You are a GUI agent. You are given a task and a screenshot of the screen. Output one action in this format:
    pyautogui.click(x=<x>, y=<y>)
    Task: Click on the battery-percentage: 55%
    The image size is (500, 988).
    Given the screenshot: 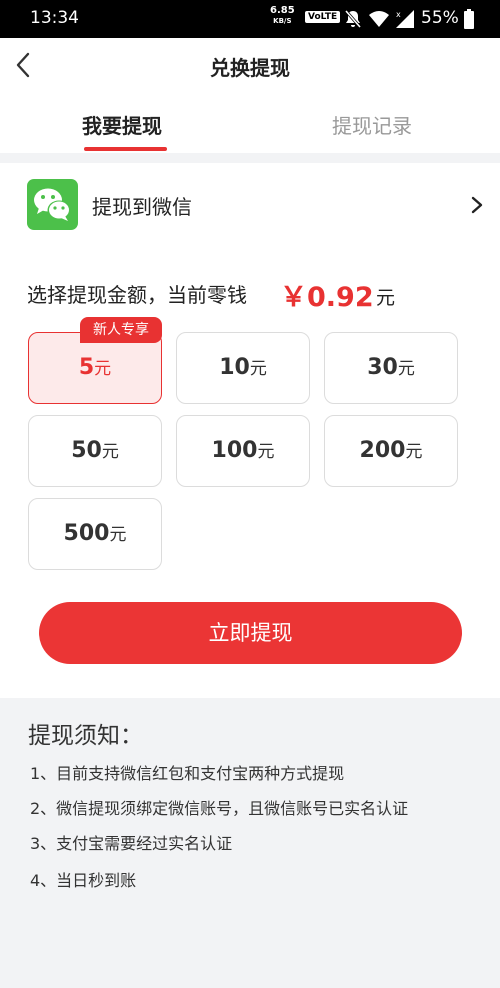 What is the action you would take?
    pyautogui.click(x=440, y=18)
    